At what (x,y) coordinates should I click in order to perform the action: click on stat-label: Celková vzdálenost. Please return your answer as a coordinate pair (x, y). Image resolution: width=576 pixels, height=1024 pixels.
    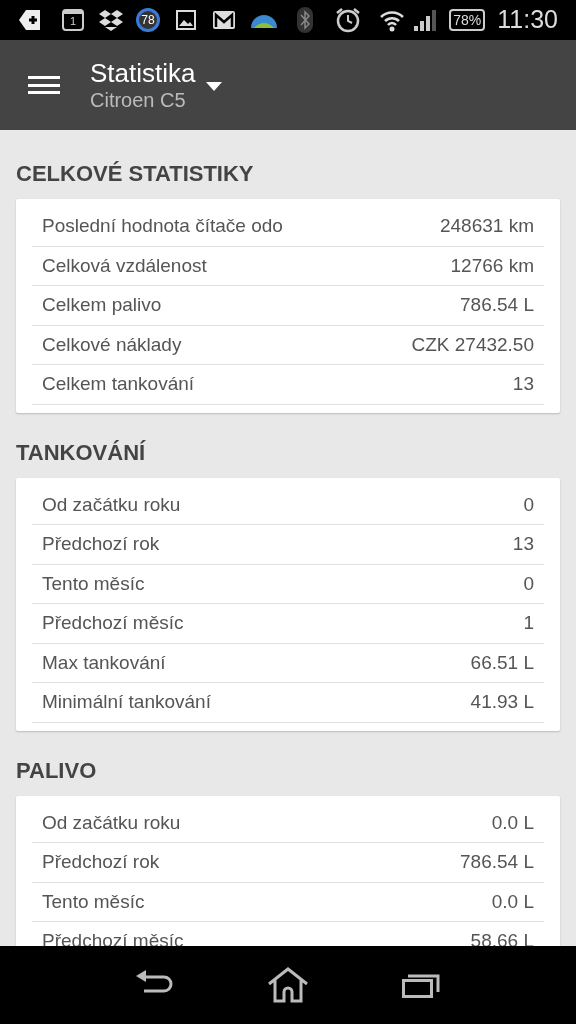
    Looking at the image, I should click on (124, 265).